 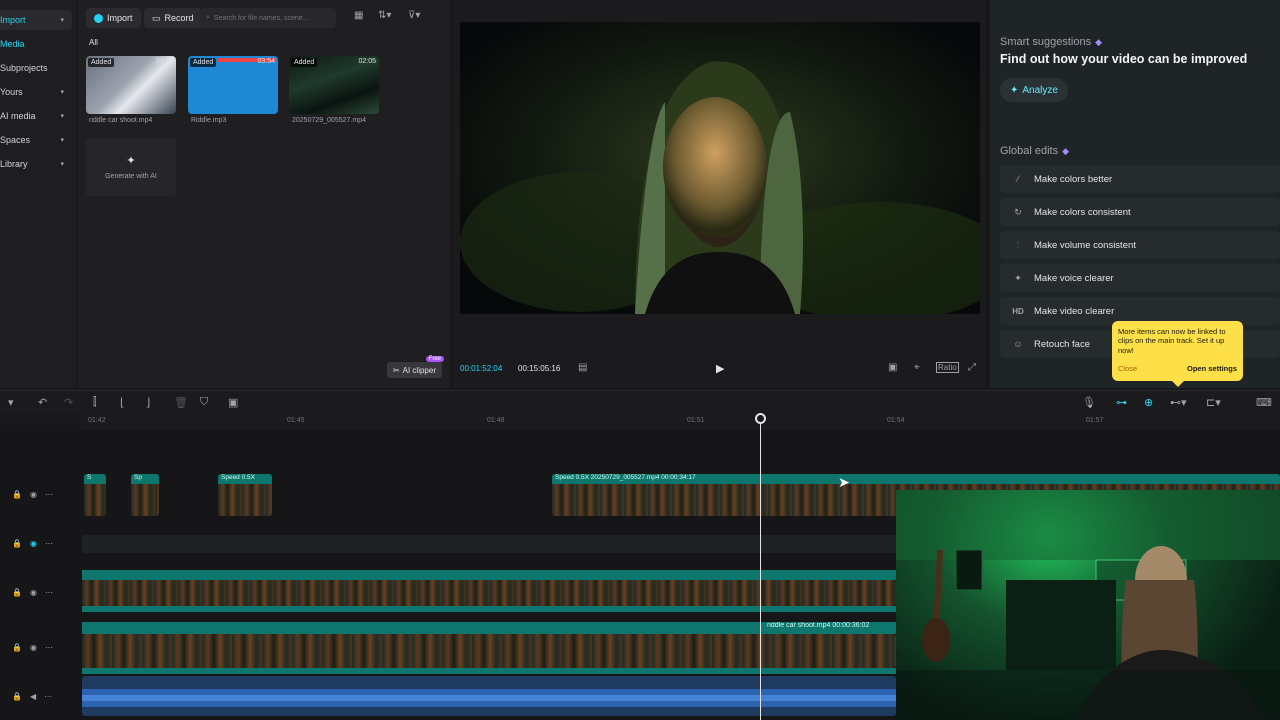 What do you see at coordinates (818, 625) in the screenshot?
I see `main-clip-label: riddle car shoot.mp4 00:00:36:02` at bounding box center [818, 625].